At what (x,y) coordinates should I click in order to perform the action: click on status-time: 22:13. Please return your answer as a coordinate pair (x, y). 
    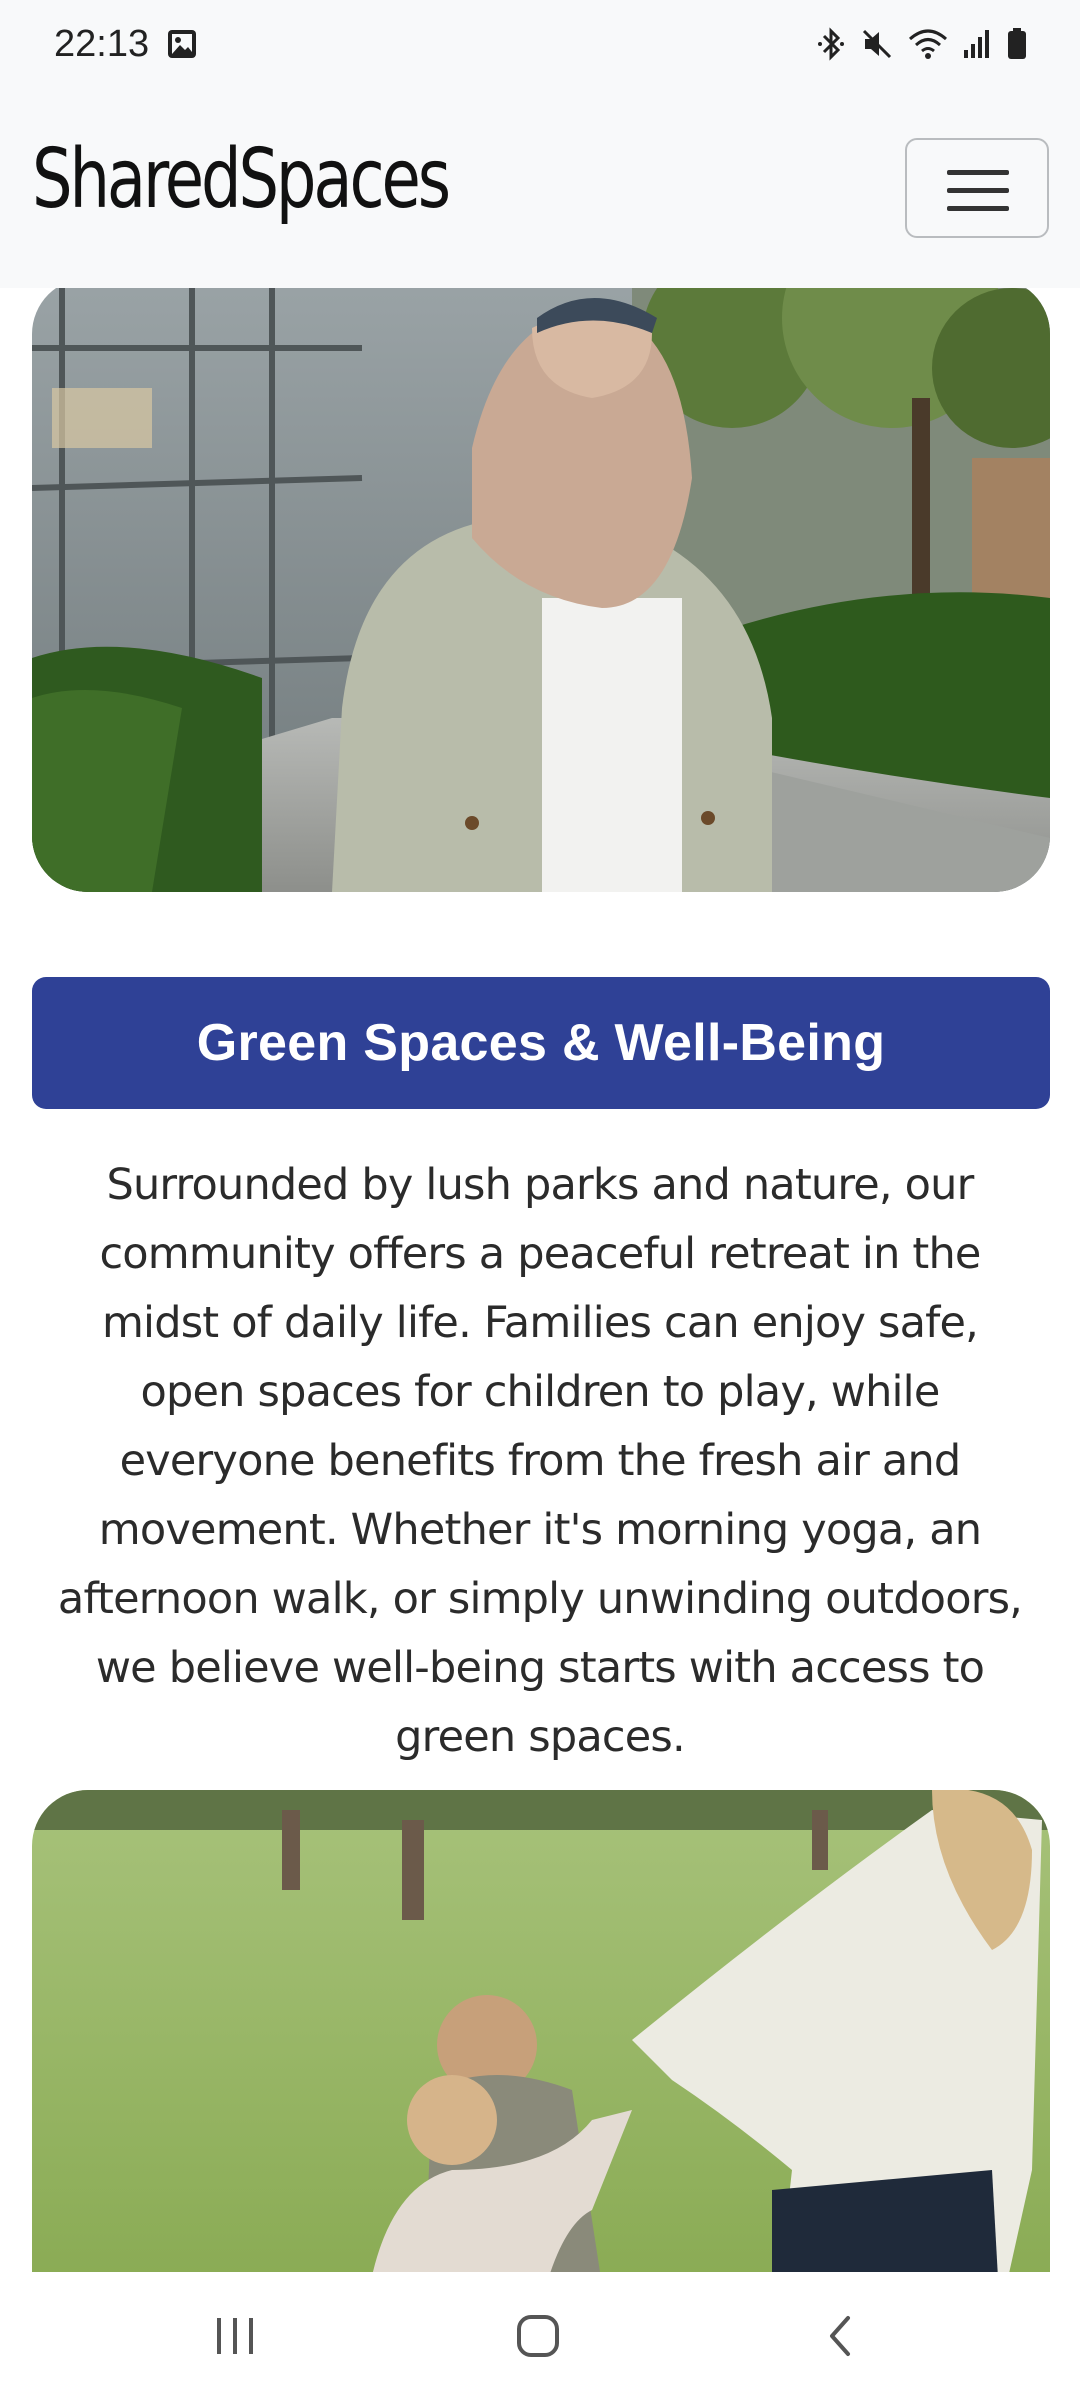
    Looking at the image, I should click on (102, 43).